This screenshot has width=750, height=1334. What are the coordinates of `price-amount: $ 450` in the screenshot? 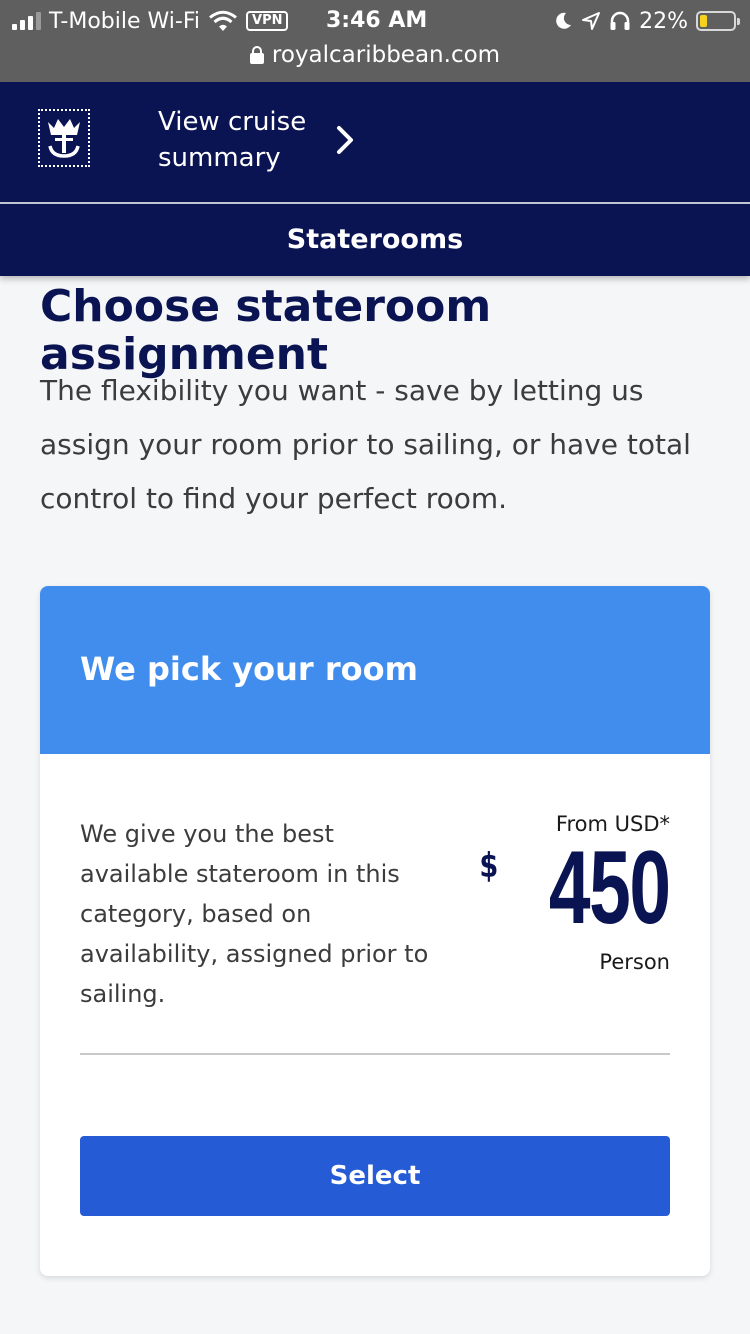 It's located at (574, 888).